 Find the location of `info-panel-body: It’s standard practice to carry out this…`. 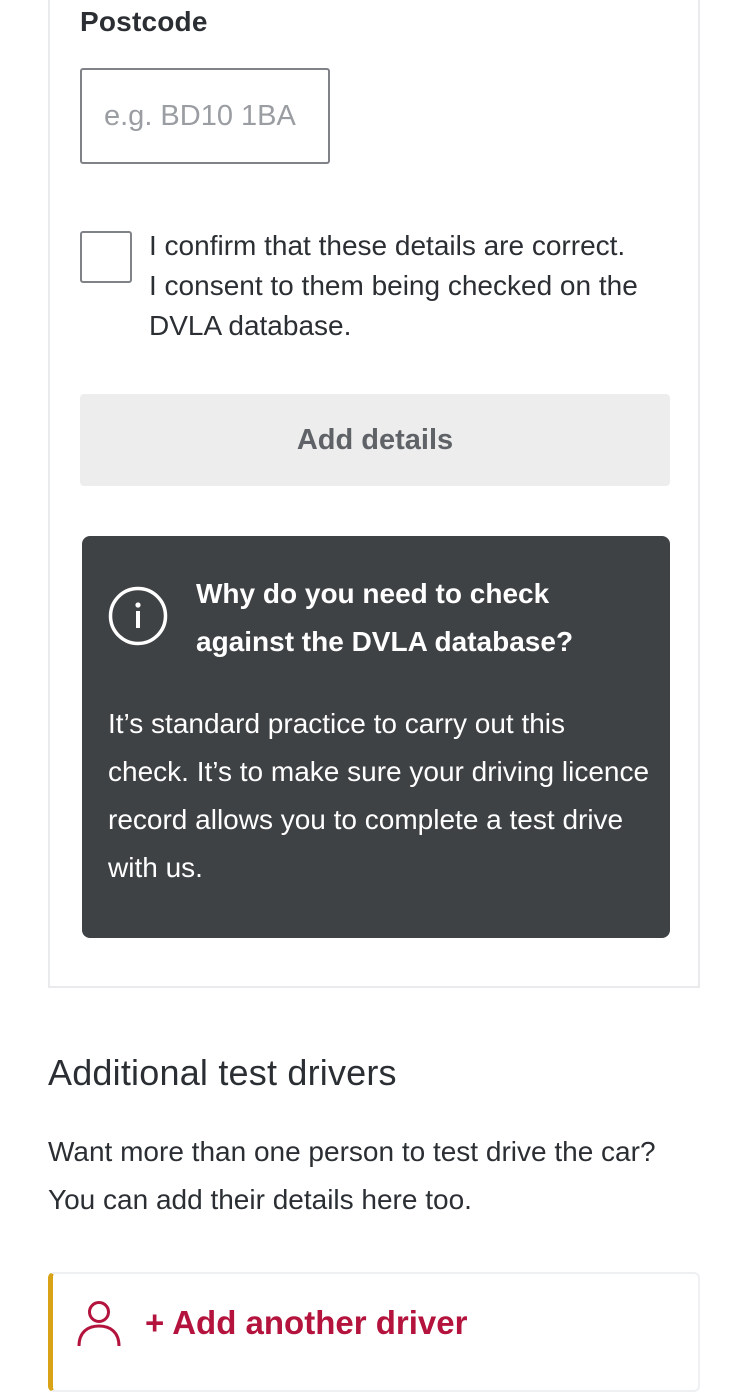

info-panel-body: It’s standard practice to carry out this… is located at coordinates (379, 795).